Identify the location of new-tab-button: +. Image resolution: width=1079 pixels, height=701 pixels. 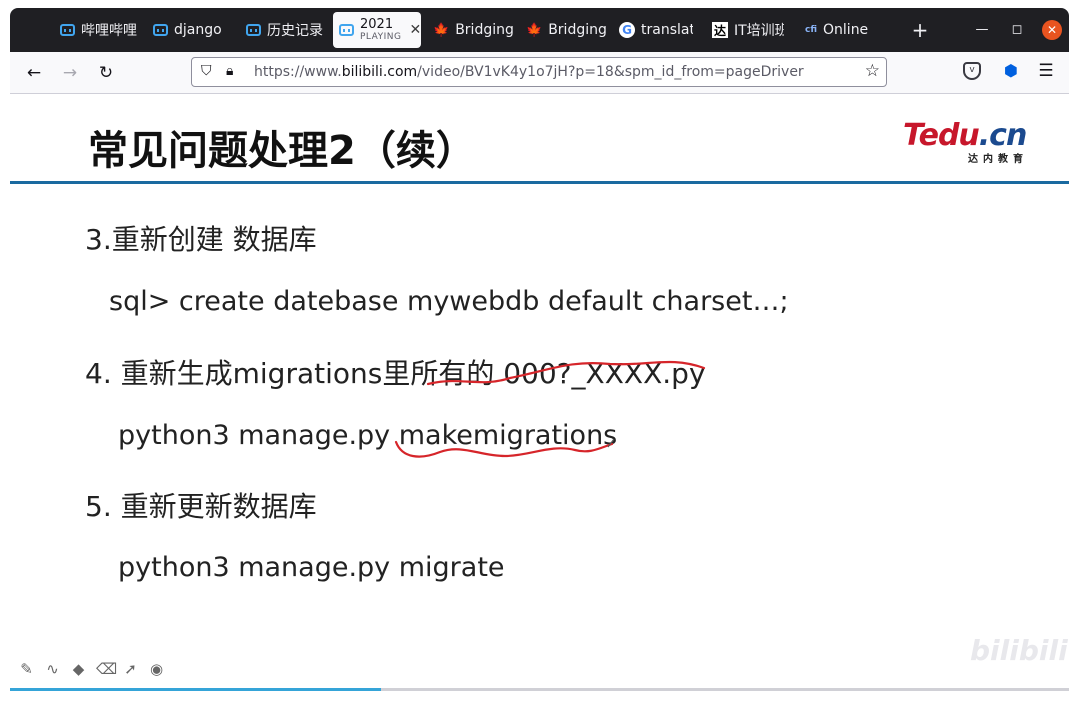
(920, 30).